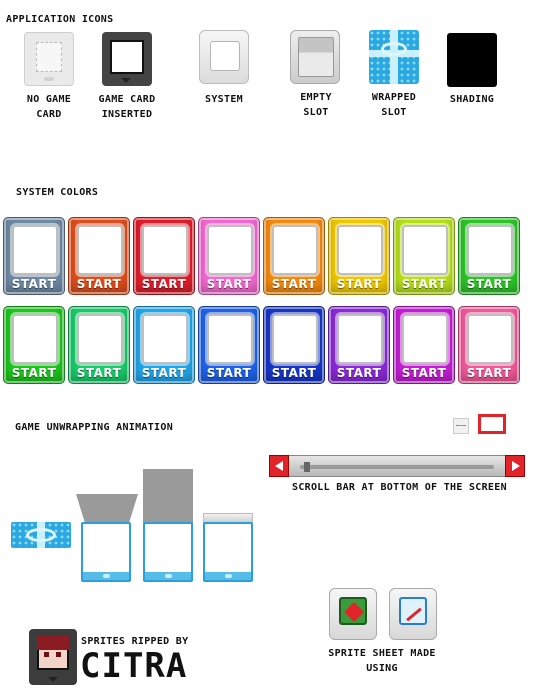 The height and width of the screenshot is (700, 534). What do you see at coordinates (315, 57) in the screenshot?
I see `empty-slot-icon` at bounding box center [315, 57].